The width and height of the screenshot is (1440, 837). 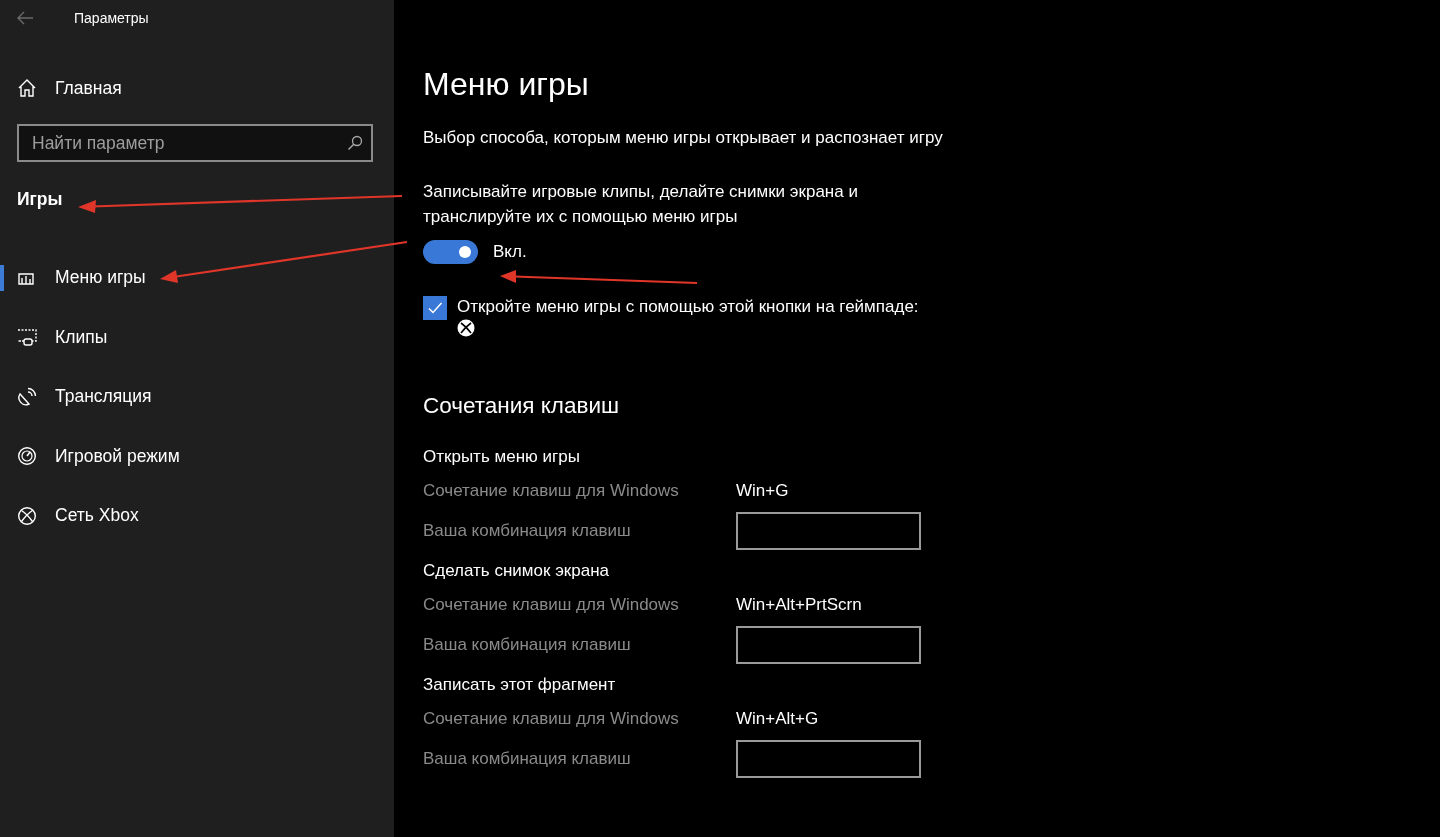 I want to click on checkbox, so click(x=435, y=308).